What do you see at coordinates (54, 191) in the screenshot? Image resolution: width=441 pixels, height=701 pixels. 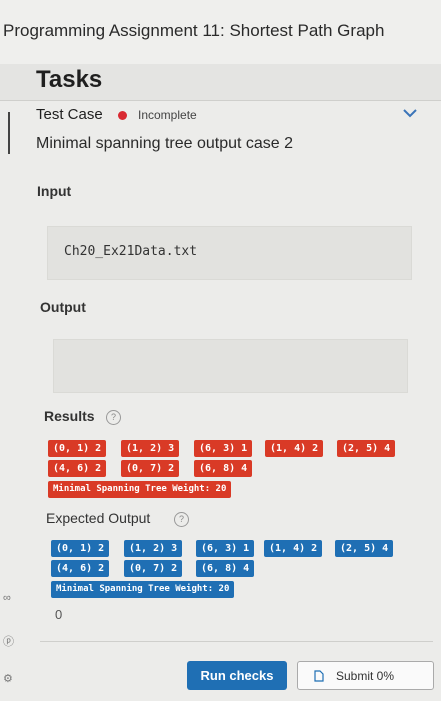 I see `input-label: Input` at bounding box center [54, 191].